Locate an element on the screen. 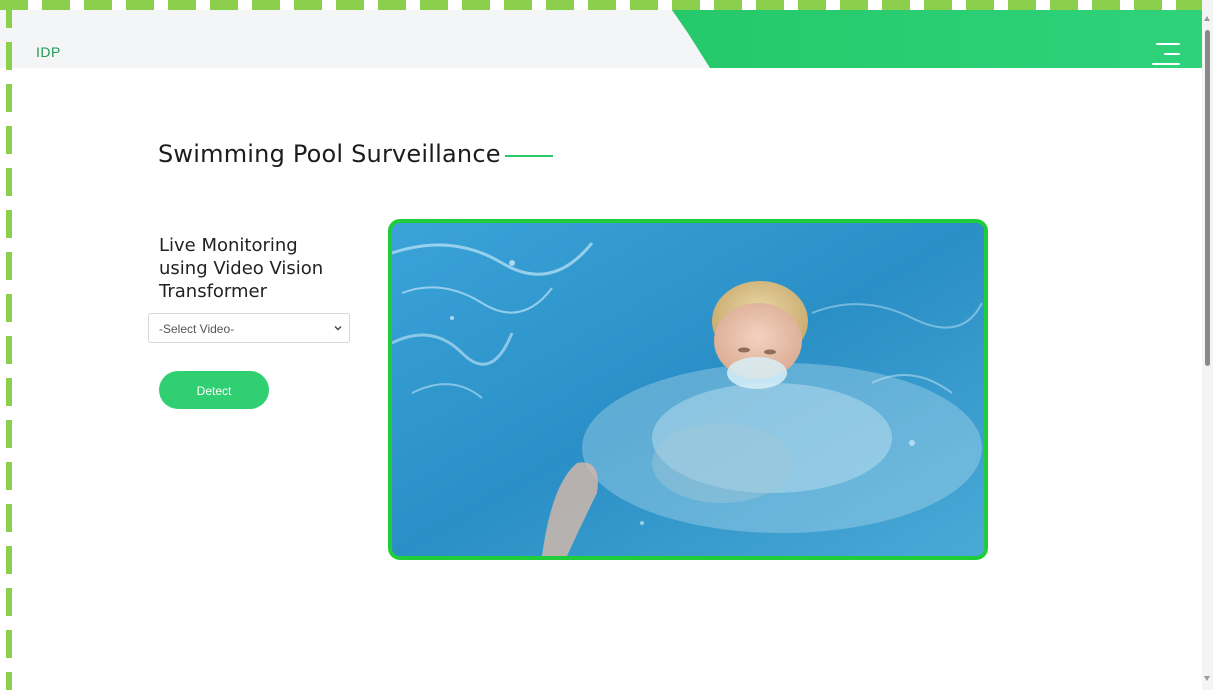 The width and height of the screenshot is (1213, 690). dashed-border-left is located at coordinates (9, 345).